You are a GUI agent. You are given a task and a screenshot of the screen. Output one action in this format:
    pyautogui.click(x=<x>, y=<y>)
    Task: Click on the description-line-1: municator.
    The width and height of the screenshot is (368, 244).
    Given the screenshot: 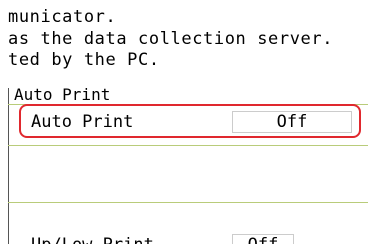 What is the action you would take?
    pyautogui.click(x=62, y=17)
    